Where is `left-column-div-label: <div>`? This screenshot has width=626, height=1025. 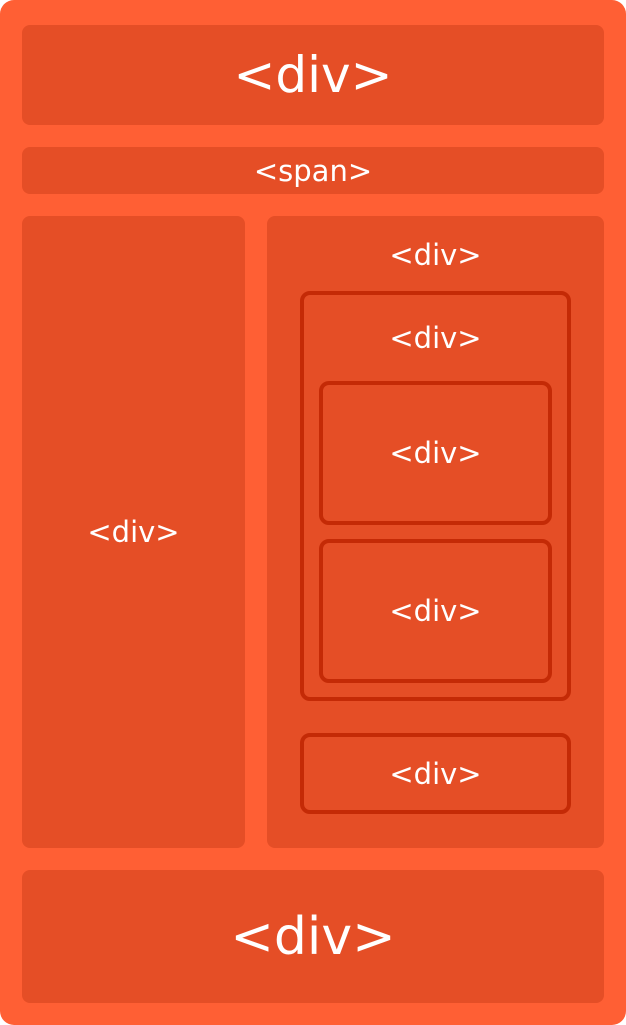
left-column-div-label: <div> is located at coordinates (133, 532).